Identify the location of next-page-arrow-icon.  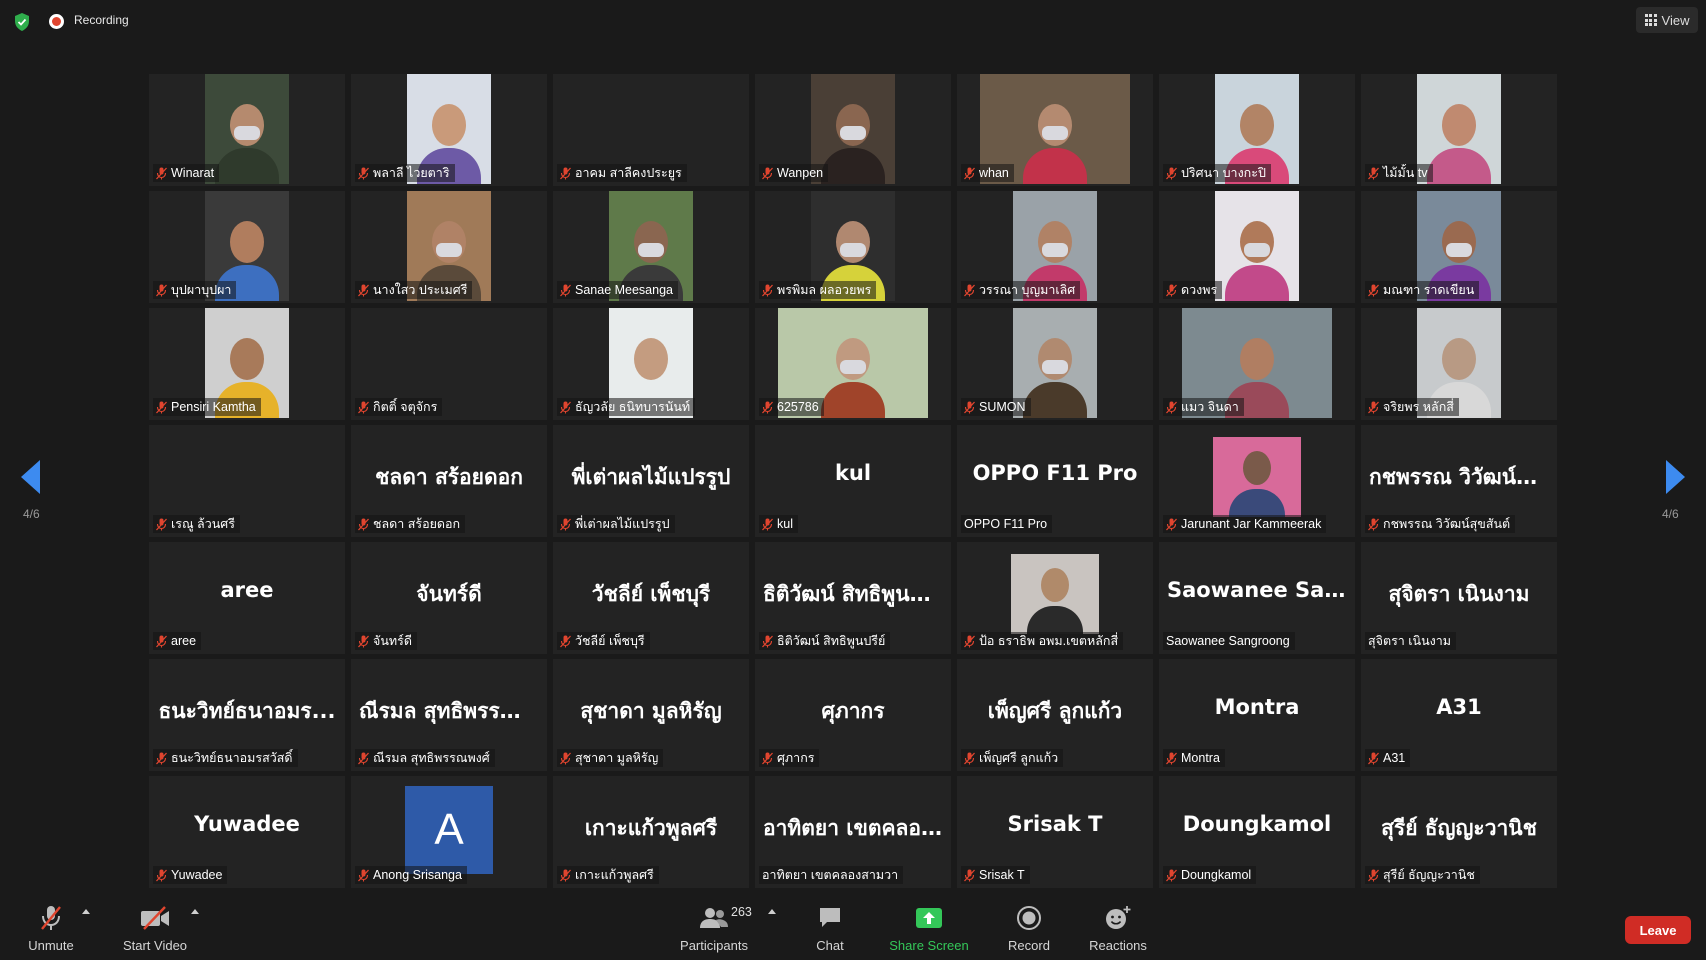
(1675, 477).